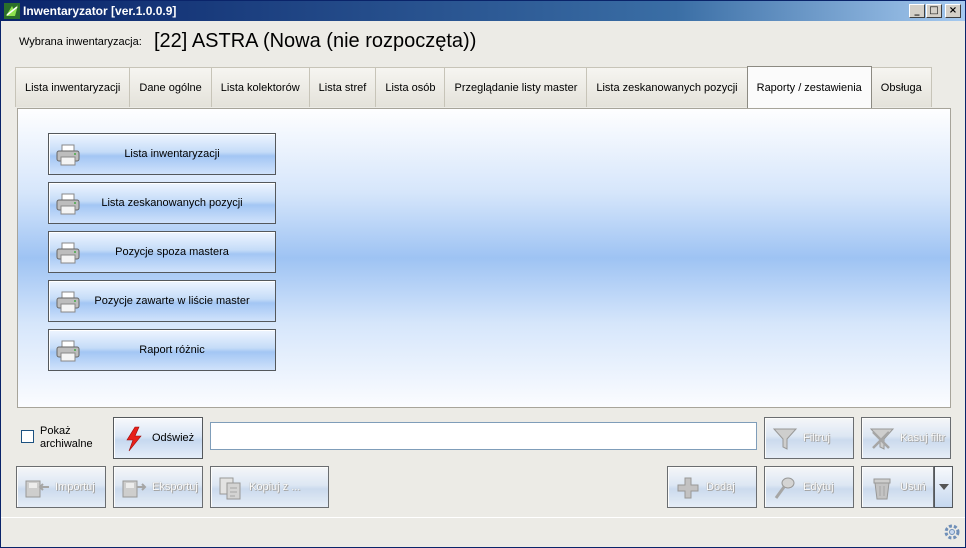  What do you see at coordinates (175, 487) in the screenshot?
I see `export-label: Eksportuj` at bounding box center [175, 487].